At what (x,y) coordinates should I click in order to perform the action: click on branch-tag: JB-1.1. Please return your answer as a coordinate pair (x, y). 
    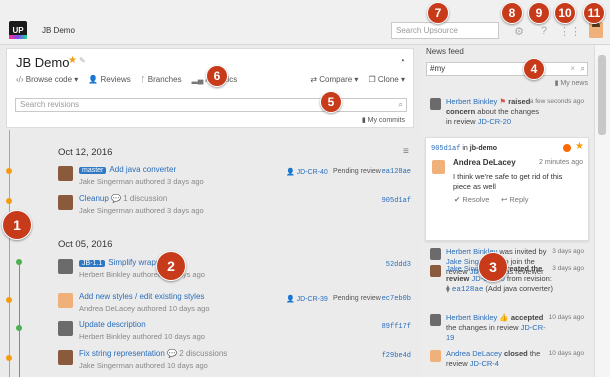
    Looking at the image, I should click on (92, 263).